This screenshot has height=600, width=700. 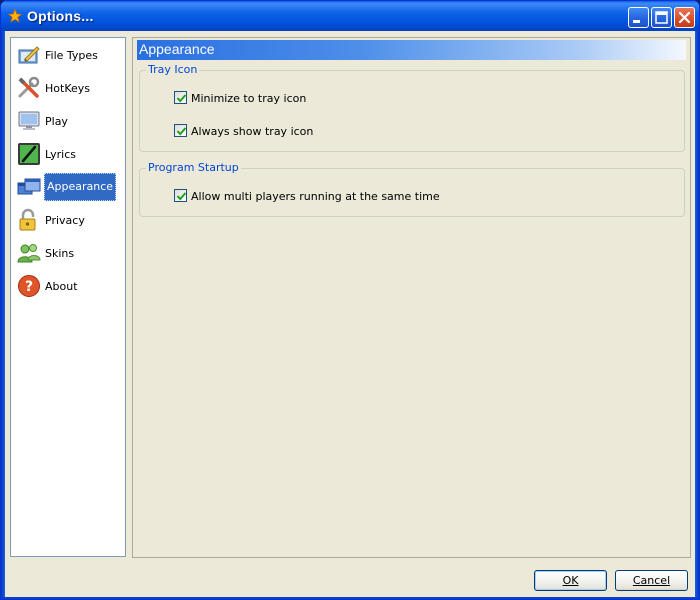 I want to click on ok-button: OK, so click(x=570, y=580).